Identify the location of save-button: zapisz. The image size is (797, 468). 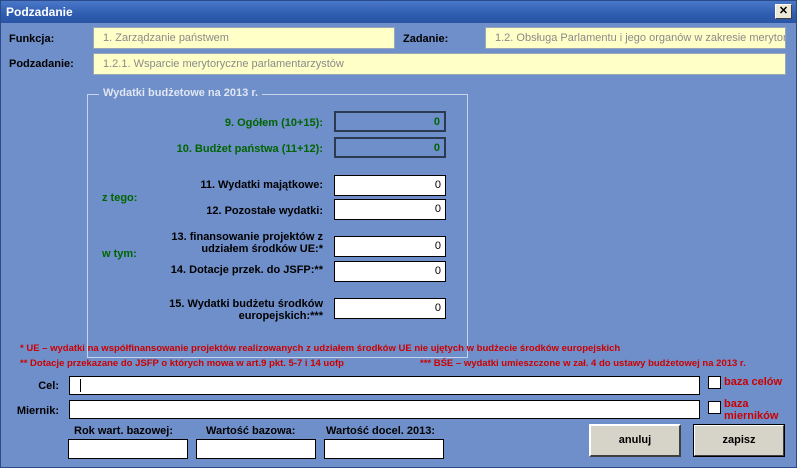
(739, 440).